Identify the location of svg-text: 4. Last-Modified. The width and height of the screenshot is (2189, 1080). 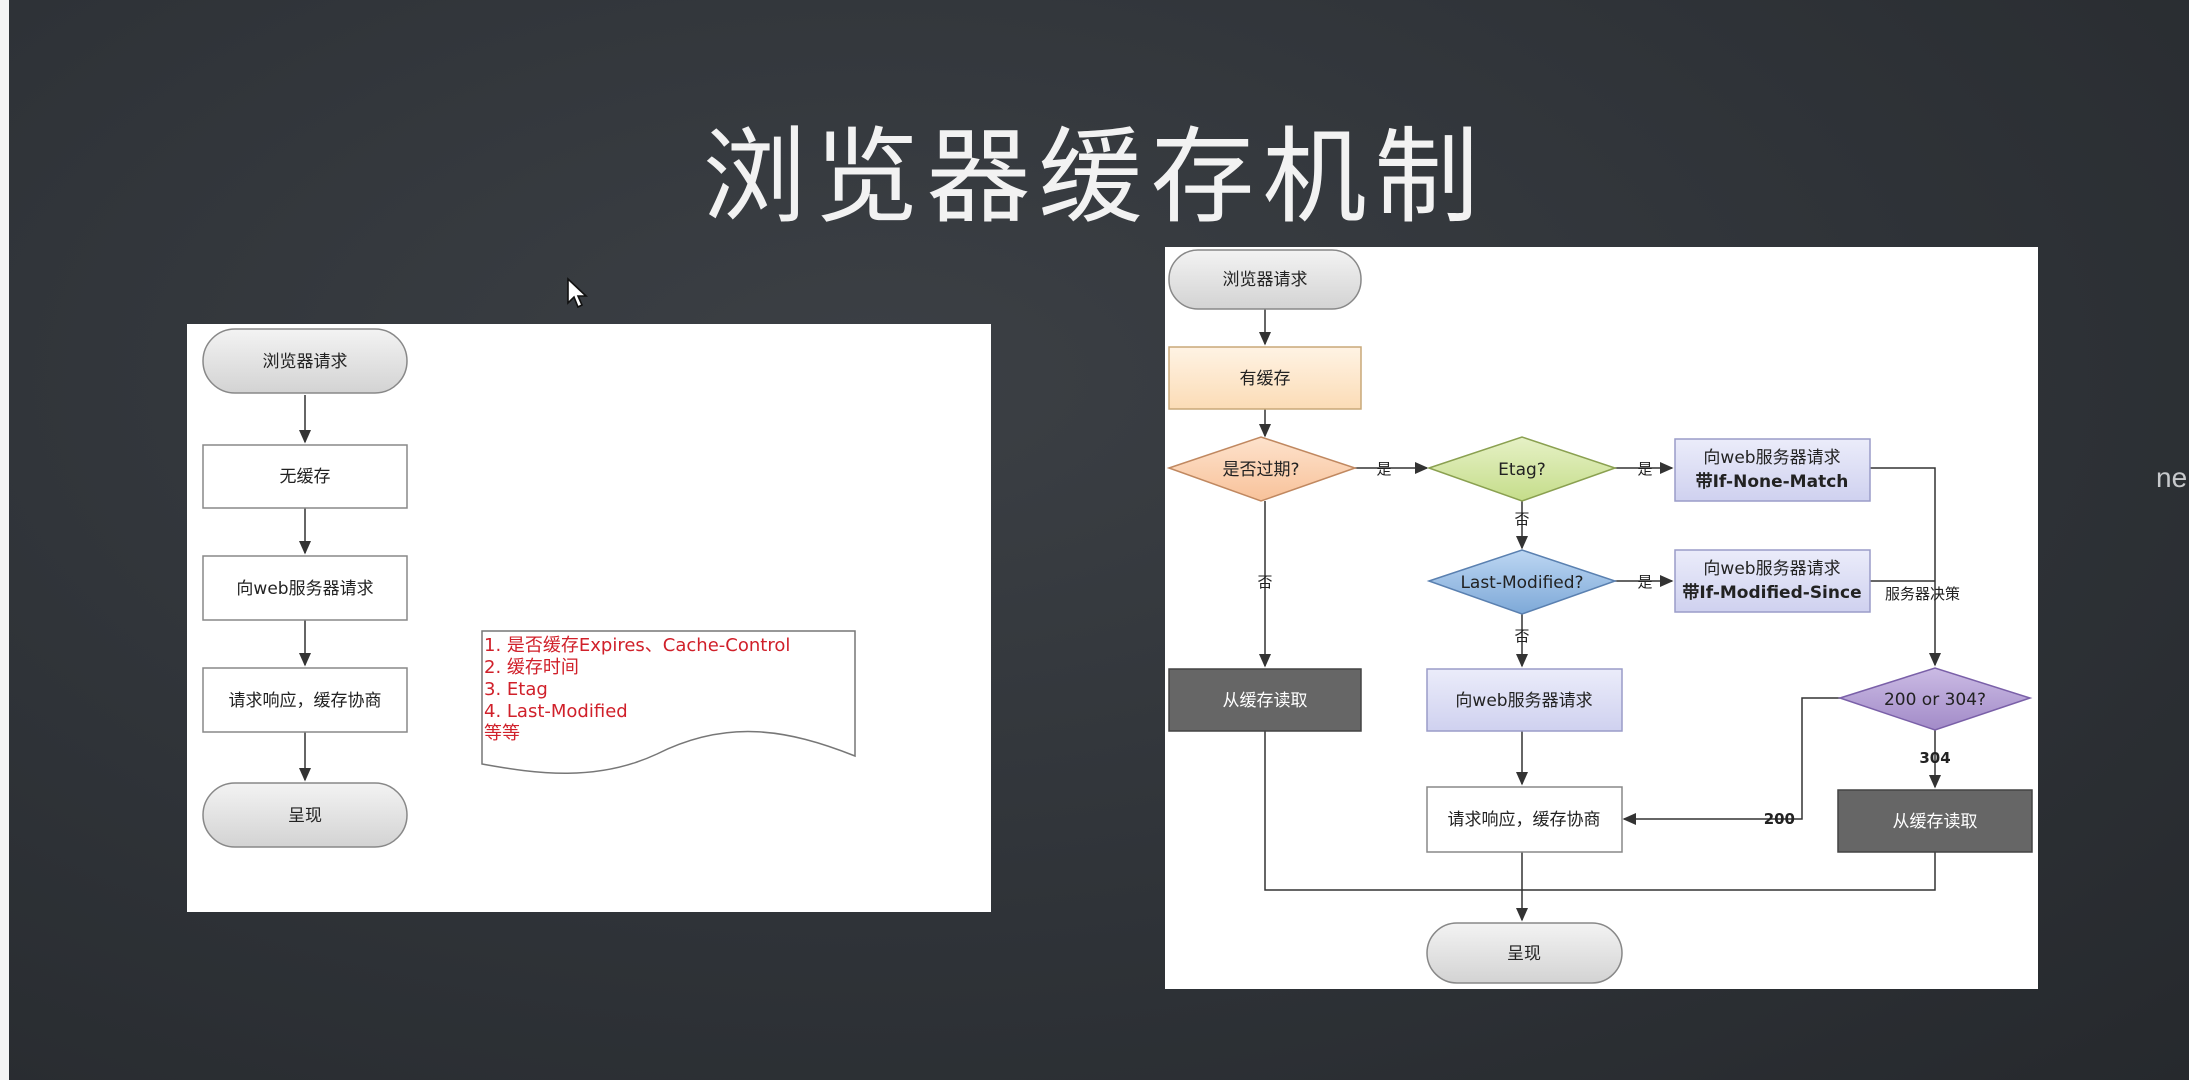
(556, 711).